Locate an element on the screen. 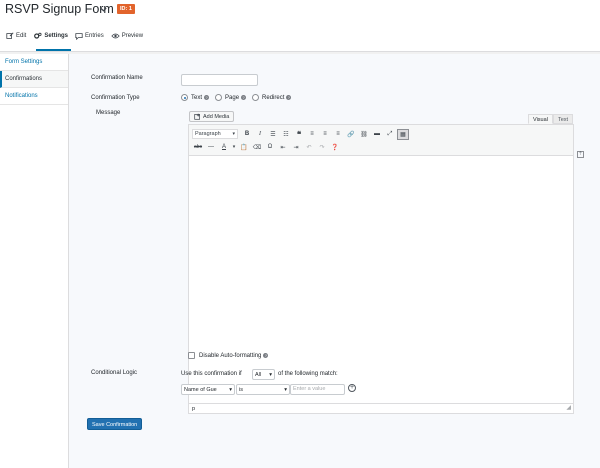  indent-icon: ⇥ is located at coordinates (296, 147).